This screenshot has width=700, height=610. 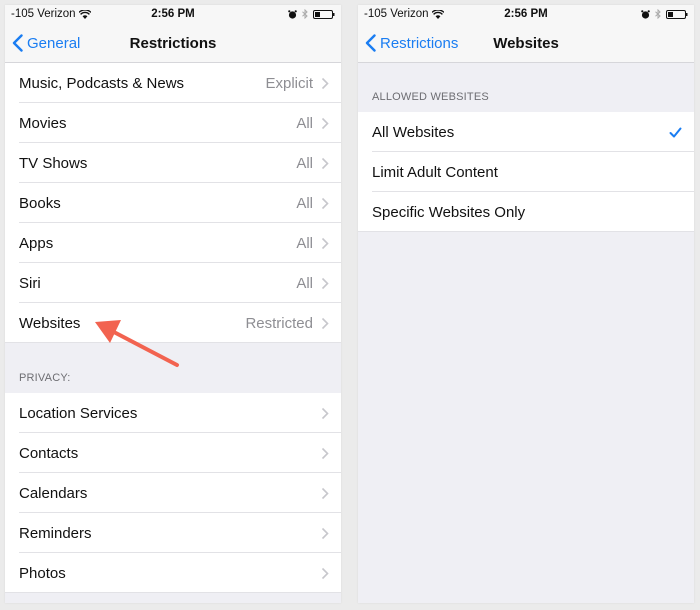 I want to click on option-all-websites: All Websites, so click(x=526, y=132).